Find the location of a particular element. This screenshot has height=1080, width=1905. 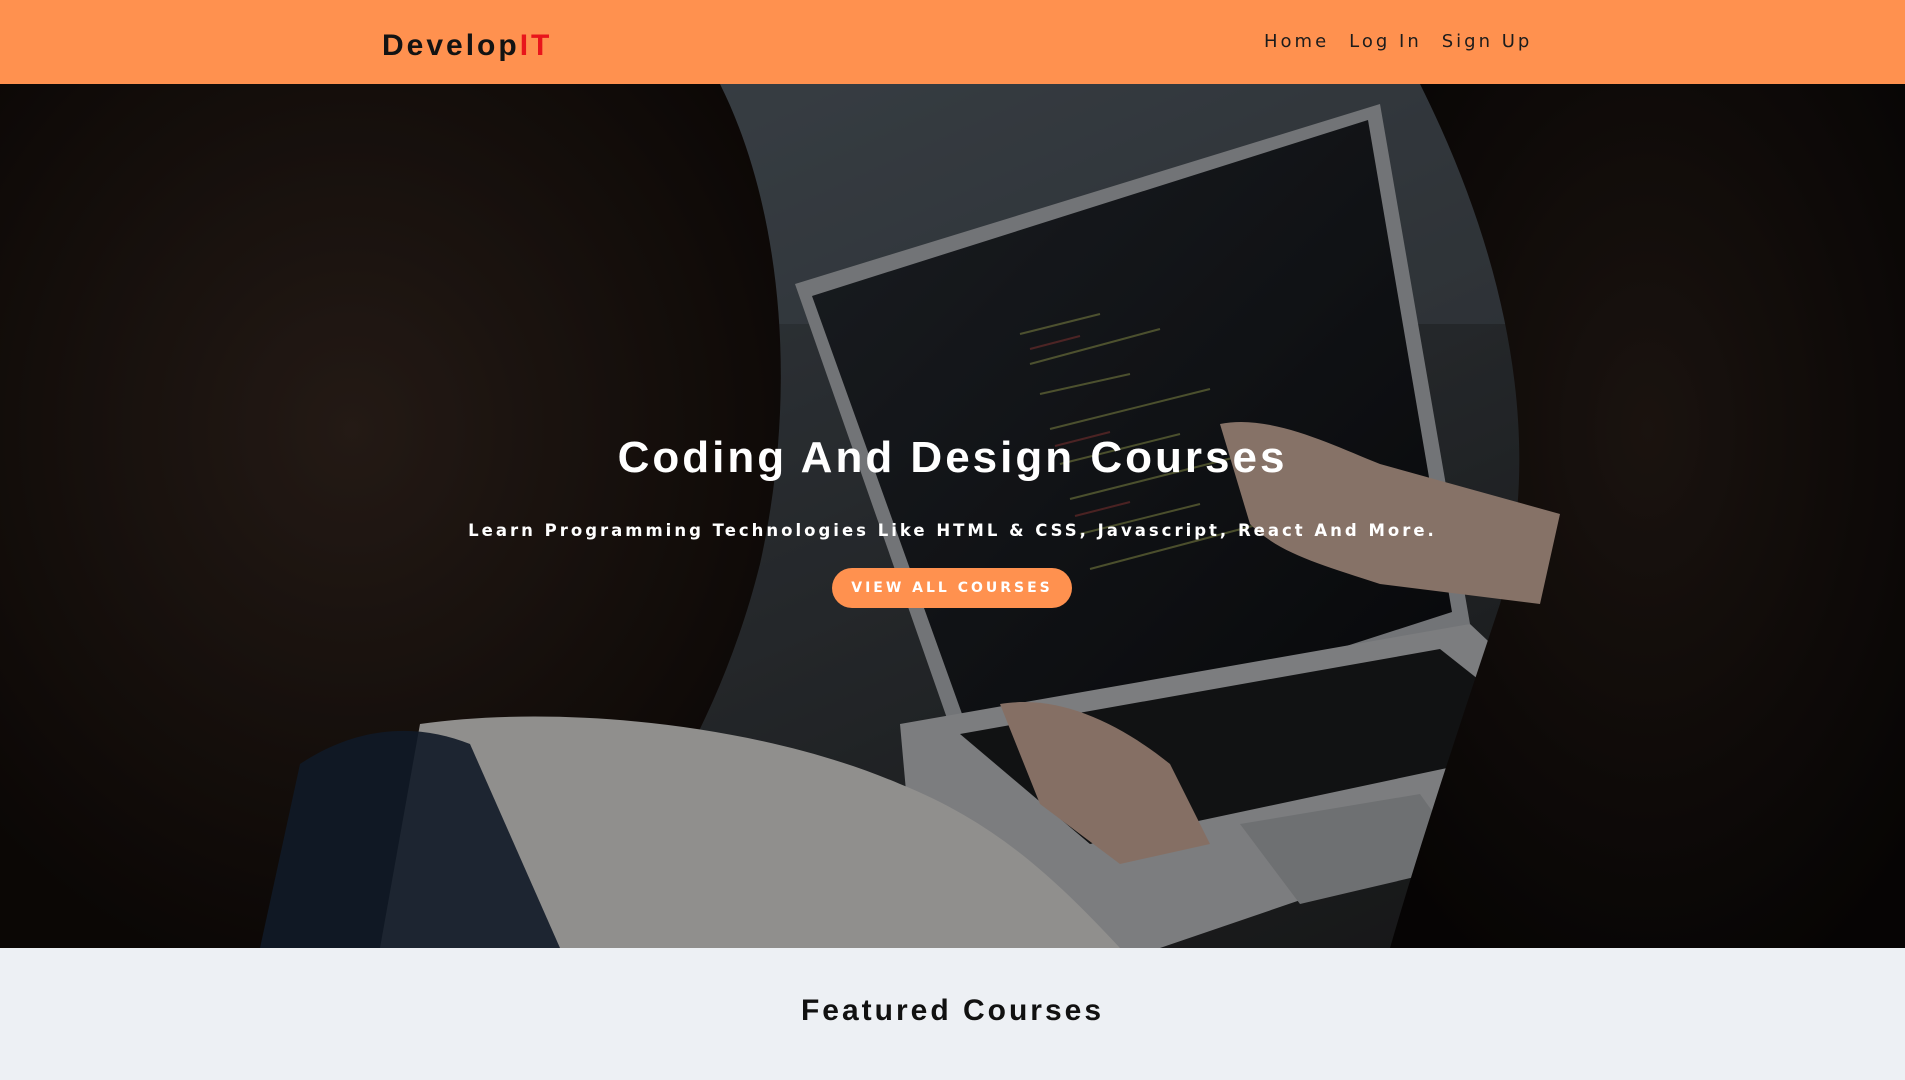

view-all-courses-button: VIEW ALL COURSES is located at coordinates (952, 588).